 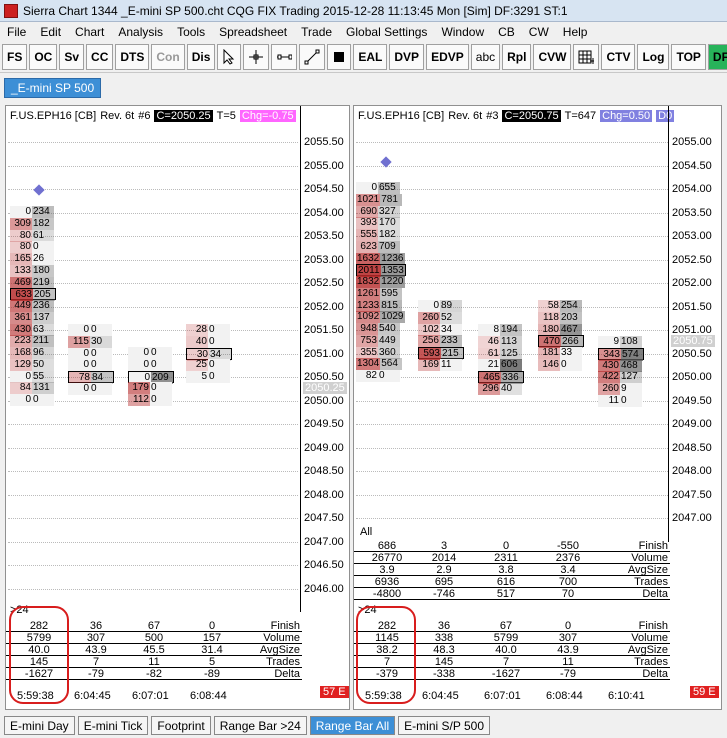 What do you see at coordinates (489, 365) in the screenshot?
I see `bid-volume: 21` at bounding box center [489, 365].